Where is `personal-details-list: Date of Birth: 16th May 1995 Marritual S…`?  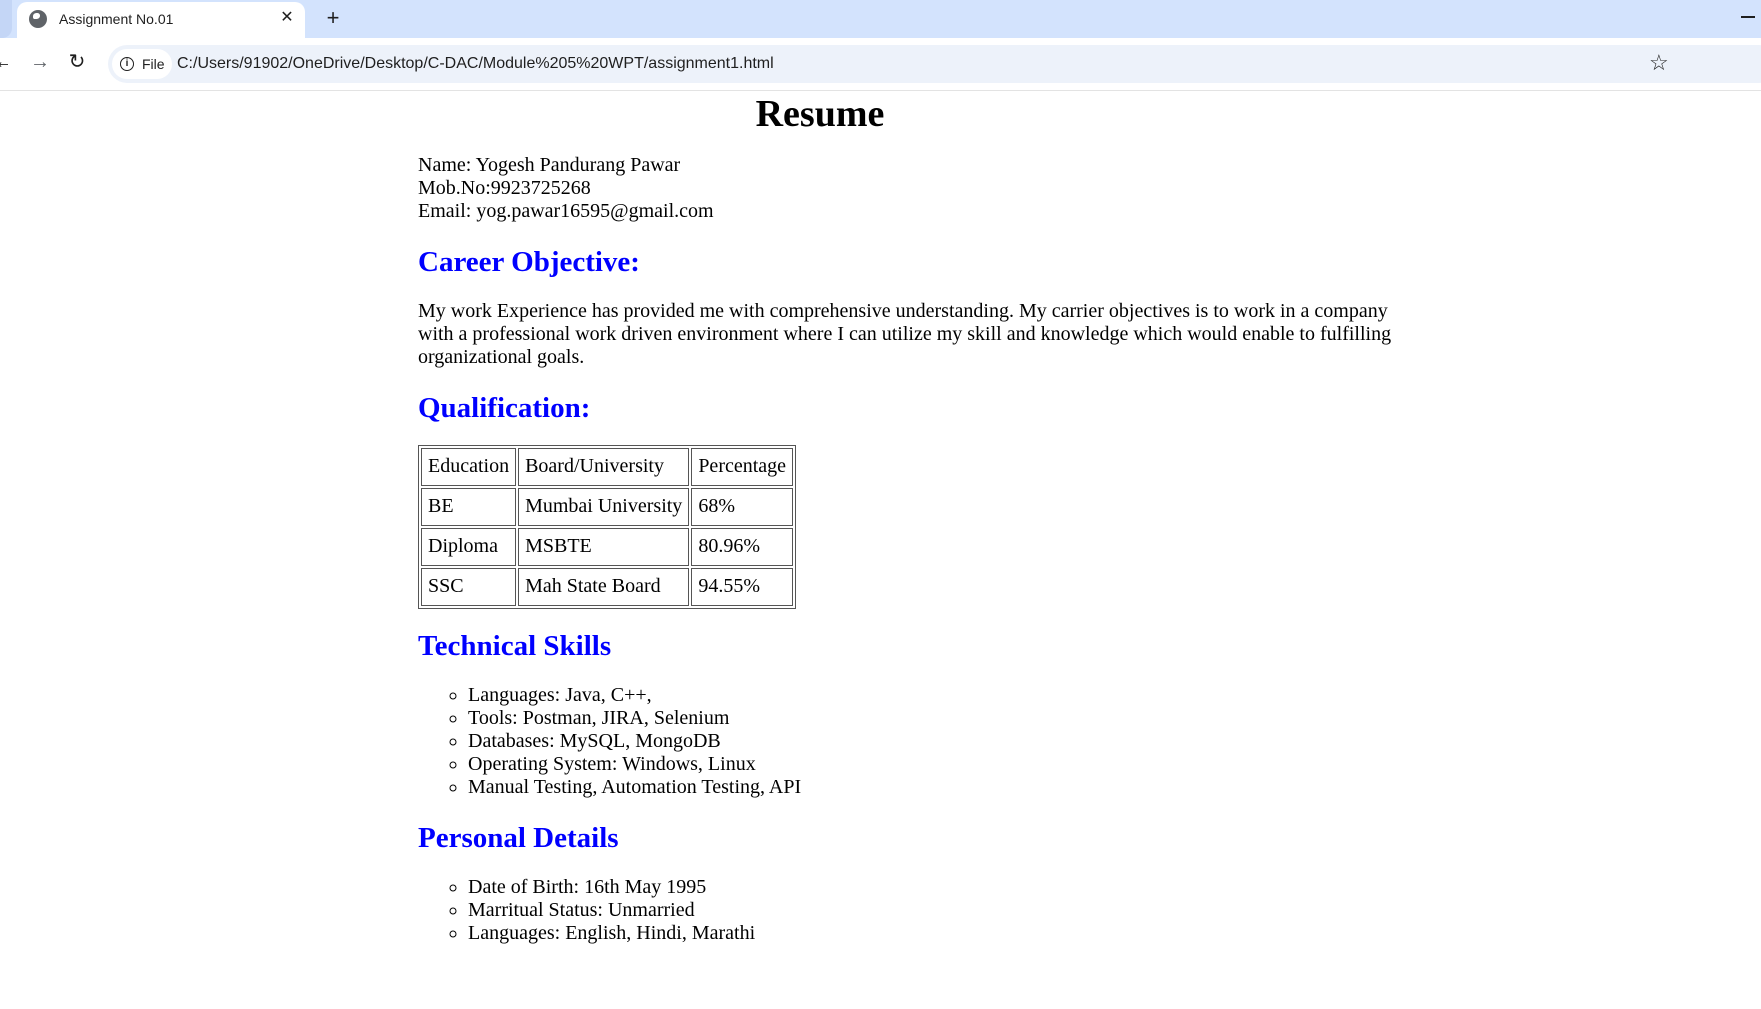 personal-details-list: Date of Birth: 16th May 1995 Marritual S… is located at coordinates (908, 910).